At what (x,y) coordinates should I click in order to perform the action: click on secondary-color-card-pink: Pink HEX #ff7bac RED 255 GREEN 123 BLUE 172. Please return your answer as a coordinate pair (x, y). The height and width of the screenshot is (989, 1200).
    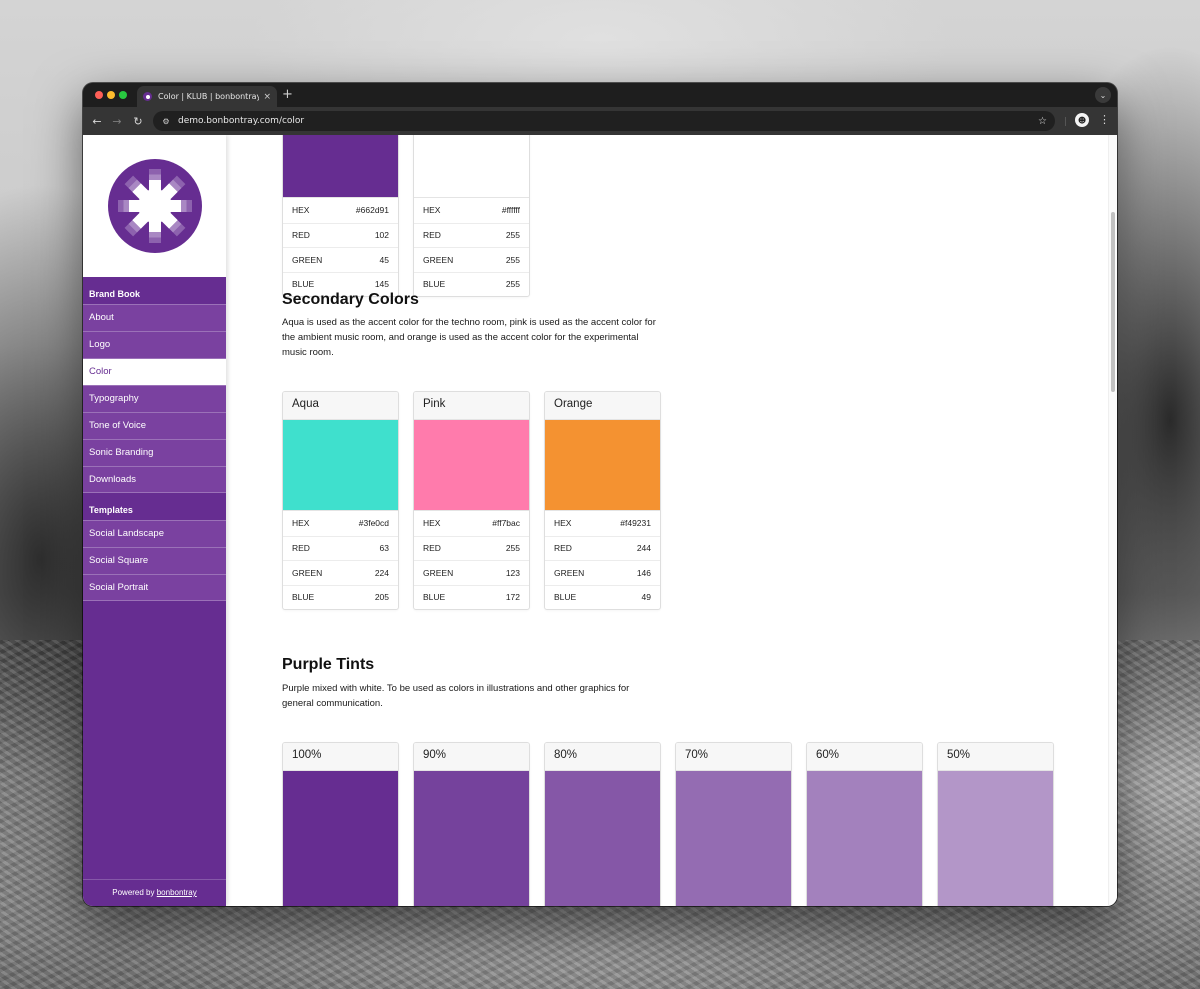
    Looking at the image, I should click on (471, 500).